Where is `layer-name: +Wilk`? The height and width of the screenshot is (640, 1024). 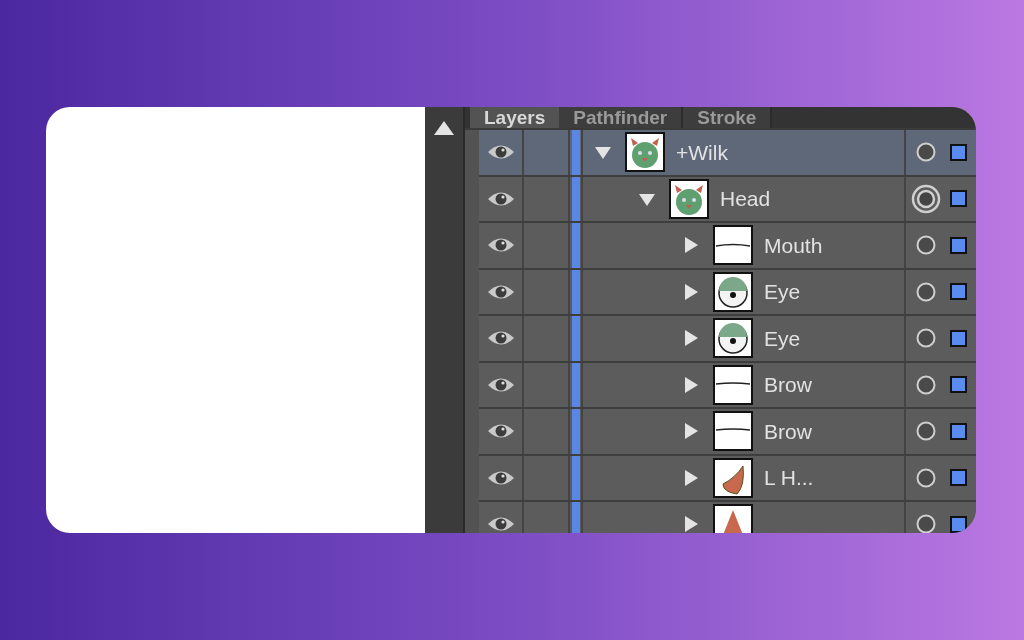 layer-name: +Wilk is located at coordinates (702, 152).